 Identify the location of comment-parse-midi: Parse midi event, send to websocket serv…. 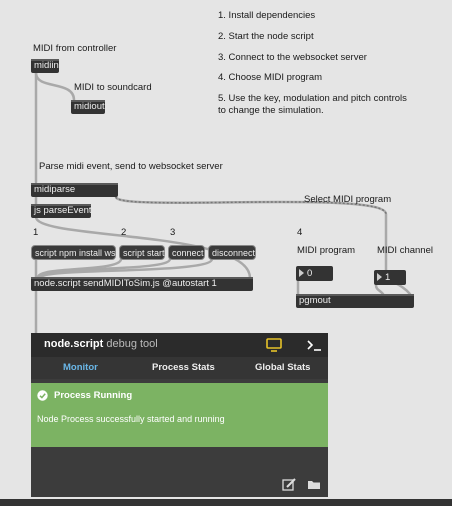
(131, 166).